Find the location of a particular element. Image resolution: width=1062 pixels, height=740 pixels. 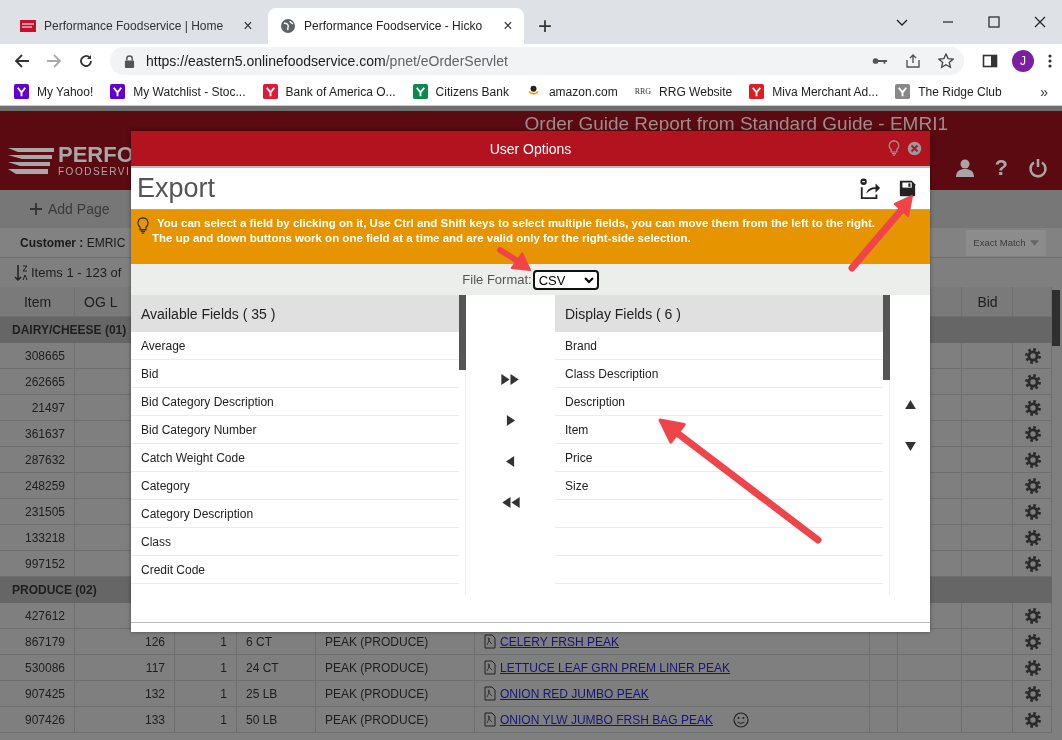

description-link: CELERY FRSH PEAK is located at coordinates (559, 641).